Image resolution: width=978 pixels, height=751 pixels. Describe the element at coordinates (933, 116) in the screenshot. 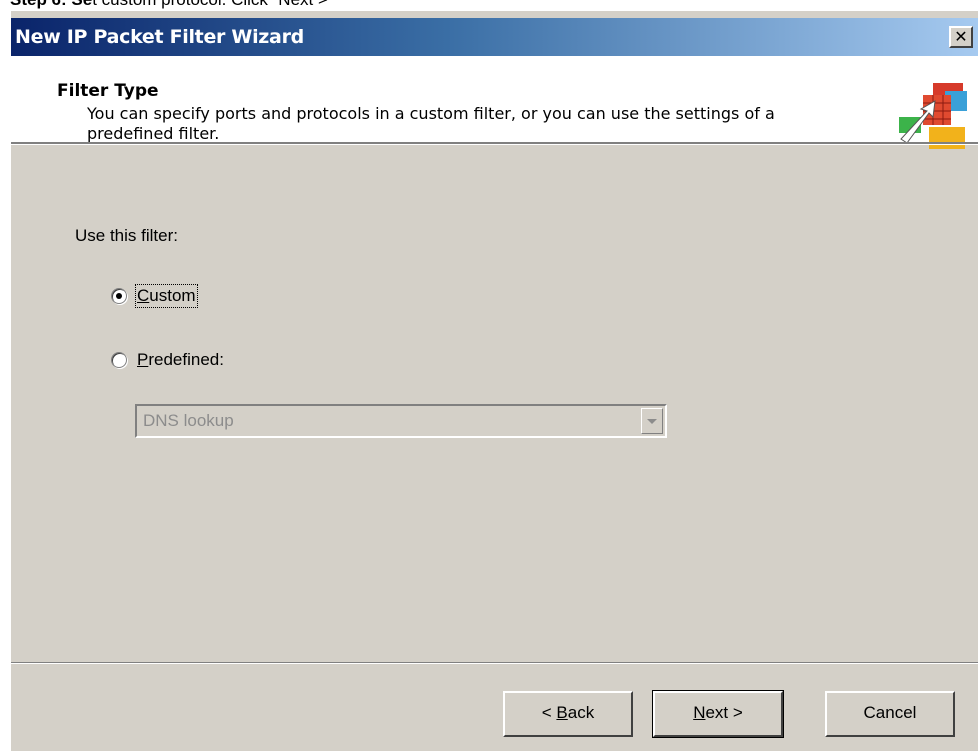

I see `firewall-wizard-icon` at that location.